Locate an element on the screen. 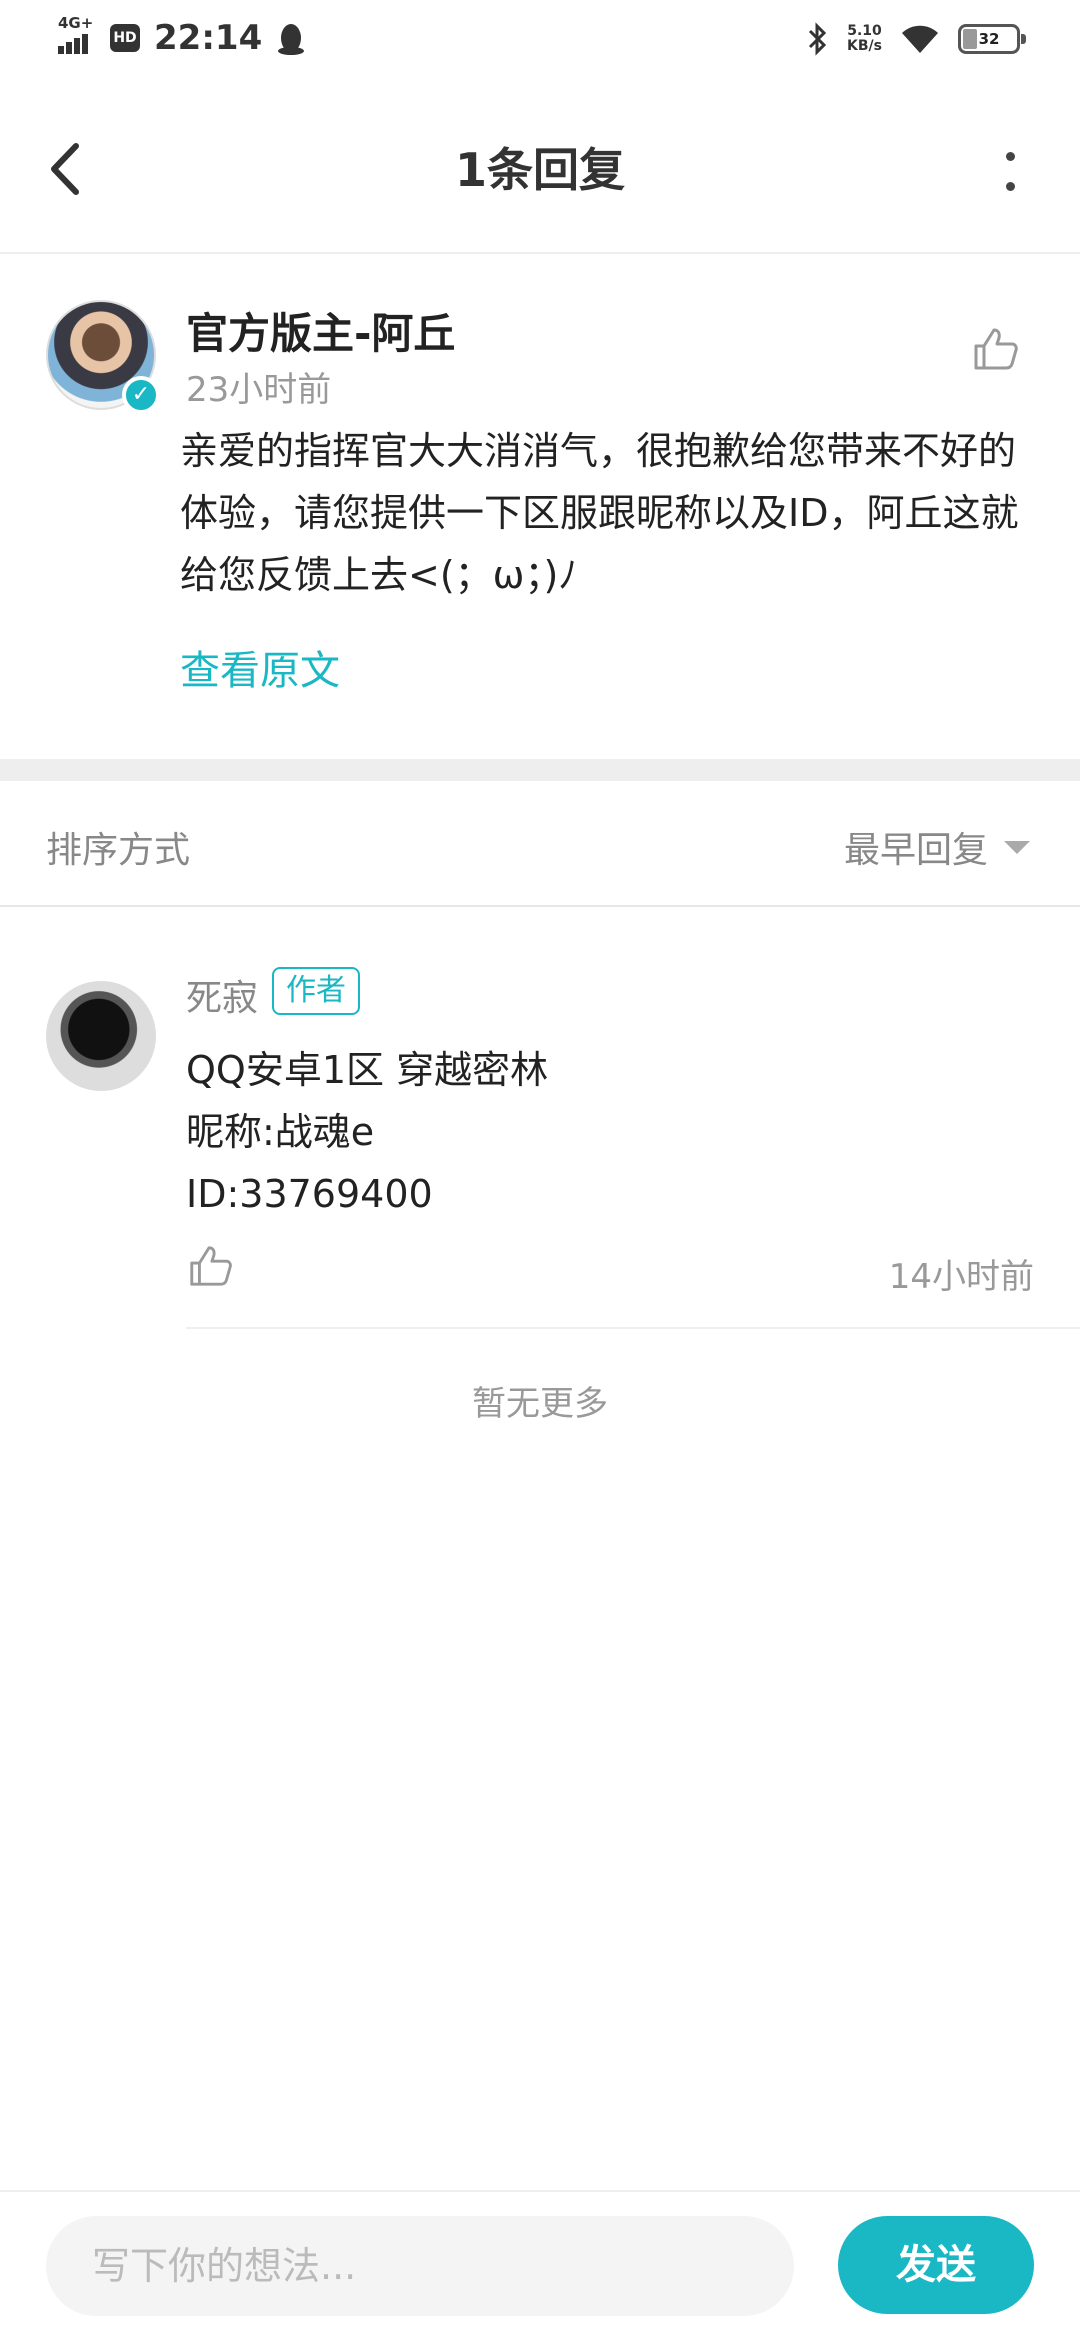 This screenshot has height=2340, width=1080. comment-composer: 发送 is located at coordinates (540, 2265).